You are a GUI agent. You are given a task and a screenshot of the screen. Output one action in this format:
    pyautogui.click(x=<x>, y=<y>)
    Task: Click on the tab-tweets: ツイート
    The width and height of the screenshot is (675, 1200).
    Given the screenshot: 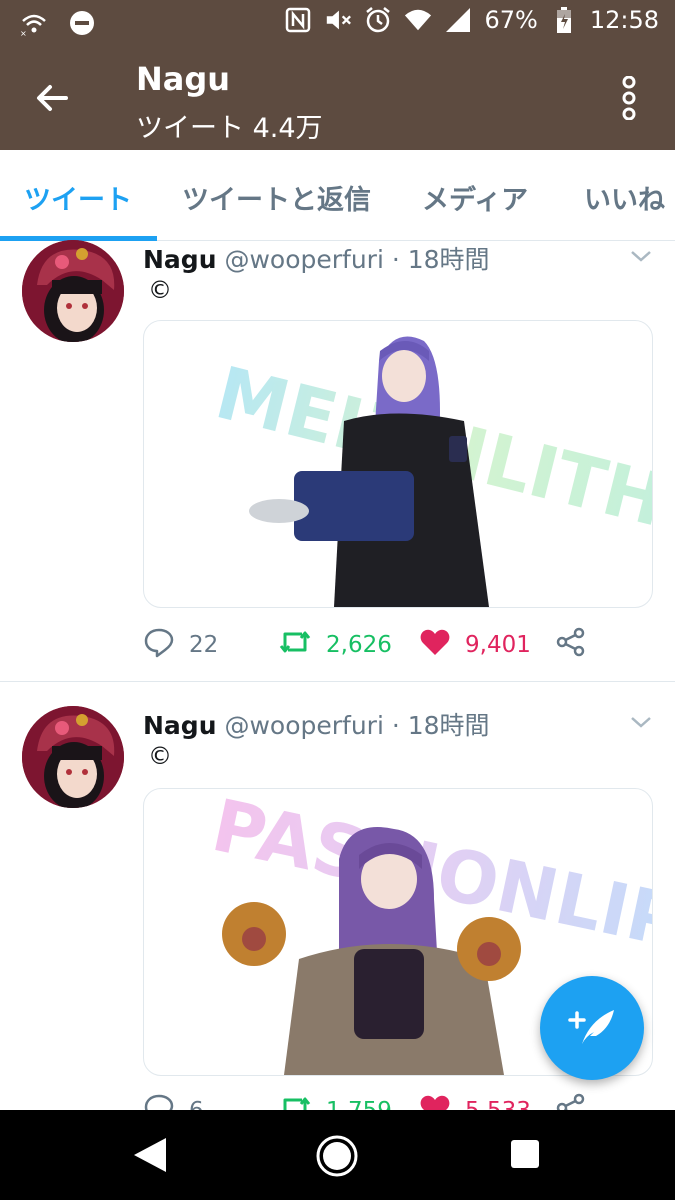 What is the action you would take?
    pyautogui.click(x=78, y=197)
    